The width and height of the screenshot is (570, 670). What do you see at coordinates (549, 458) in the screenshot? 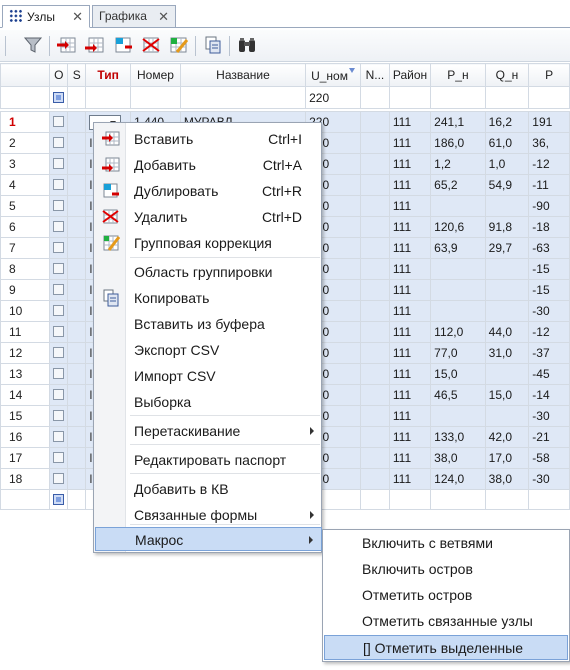
I see `row-cell-p: -58` at bounding box center [549, 458].